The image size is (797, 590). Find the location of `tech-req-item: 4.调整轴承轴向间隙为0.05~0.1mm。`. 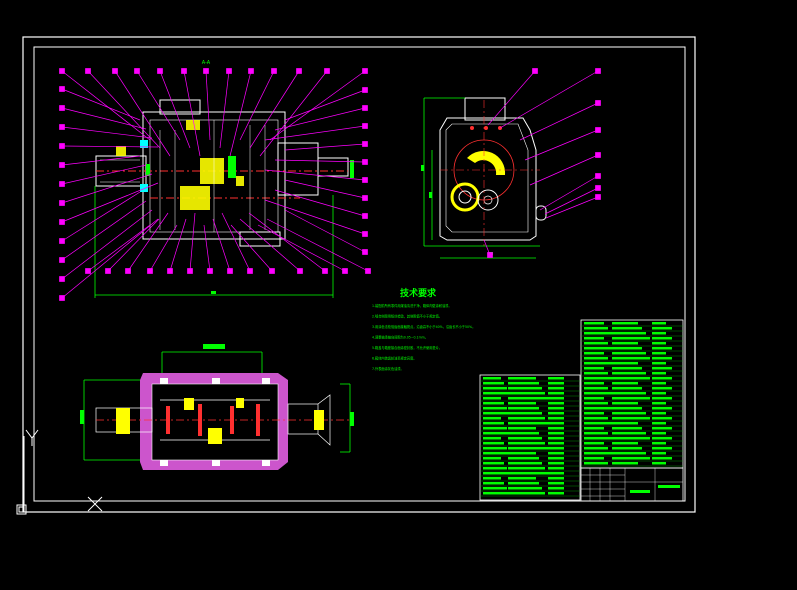

tech-req-item: 4.调整轴承轴向间隙为0.05~0.1mm。 is located at coordinates (400, 337).